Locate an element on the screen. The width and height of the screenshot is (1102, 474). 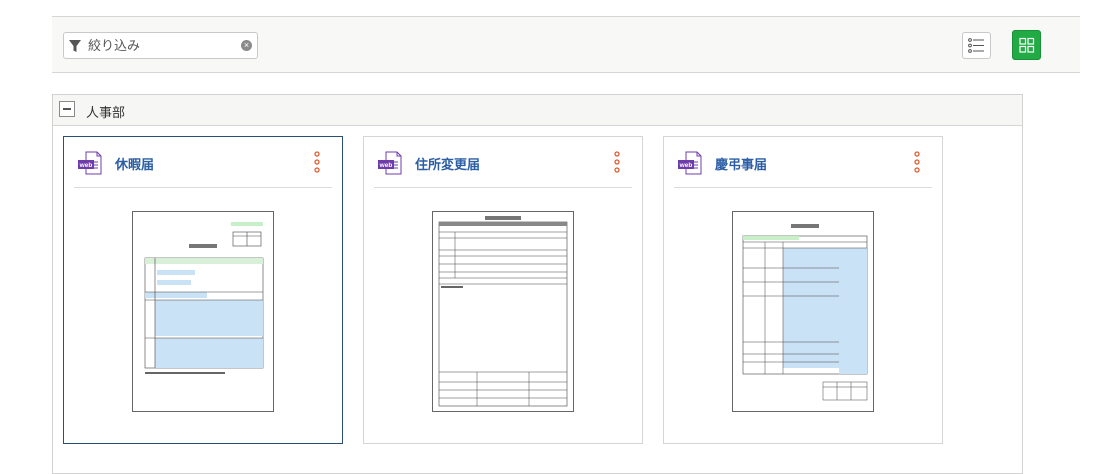
filter-input is located at coordinates (160, 45).